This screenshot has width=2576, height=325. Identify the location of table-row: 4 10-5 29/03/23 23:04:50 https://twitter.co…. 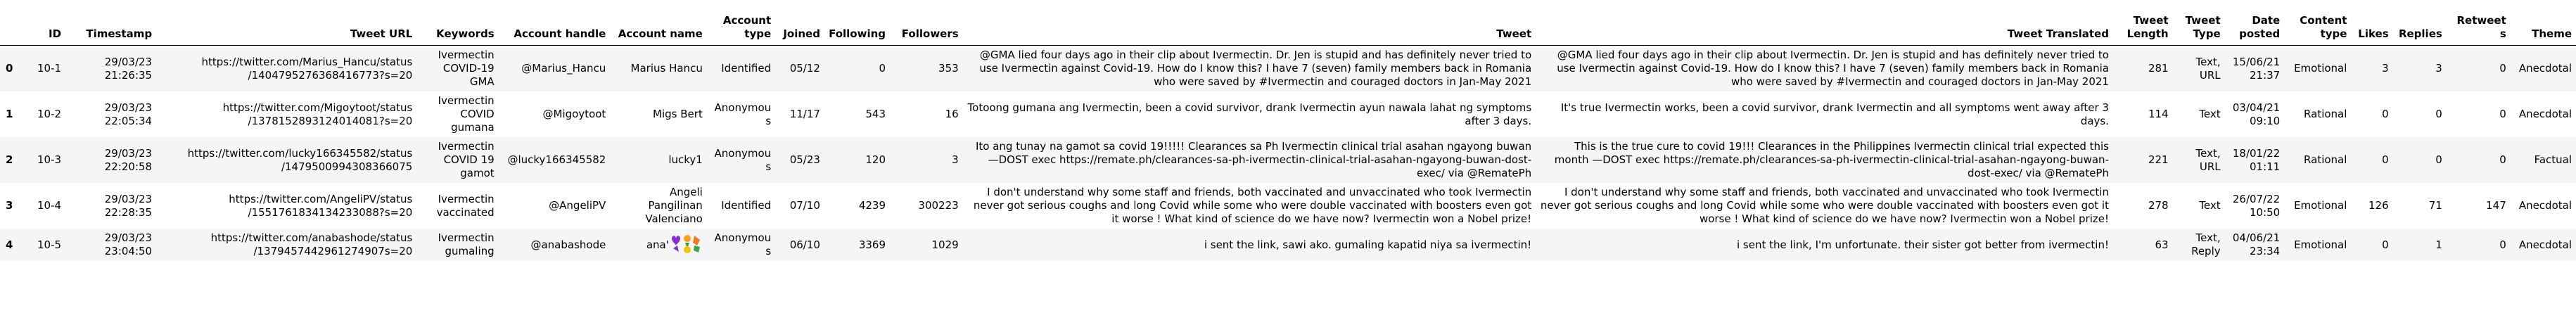
(1288, 245).